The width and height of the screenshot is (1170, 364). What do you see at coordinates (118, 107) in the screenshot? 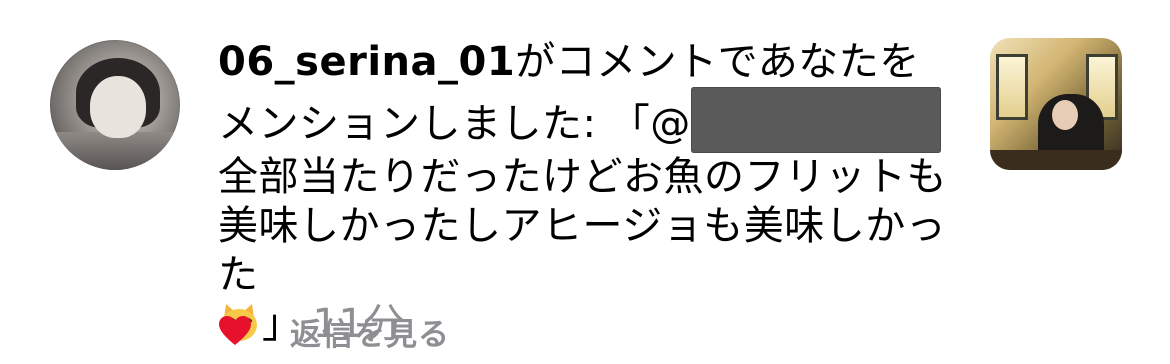
I see `avatar-face` at bounding box center [118, 107].